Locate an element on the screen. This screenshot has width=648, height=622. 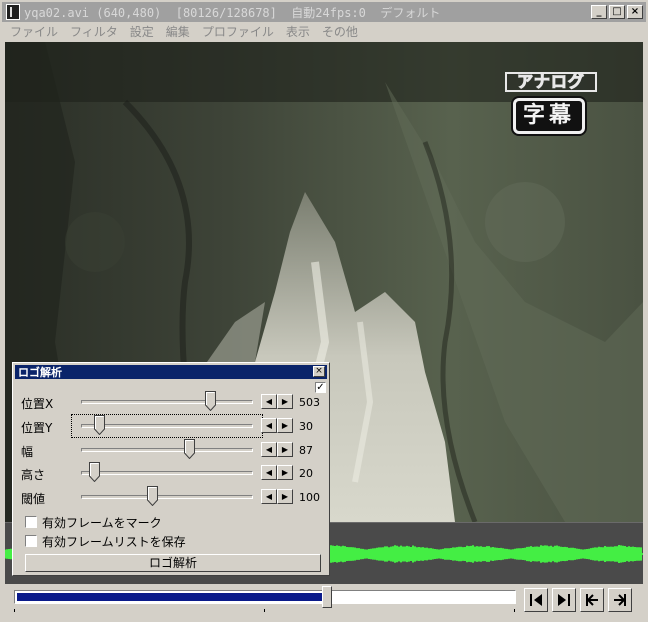
mark-frames-checkbox is located at coordinates (31, 522).